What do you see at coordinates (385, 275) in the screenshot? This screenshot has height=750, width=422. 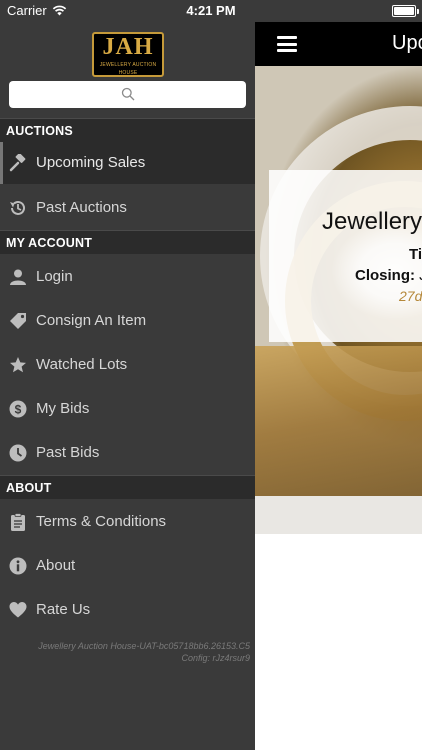 I see `closing-label: Closing:` at bounding box center [385, 275].